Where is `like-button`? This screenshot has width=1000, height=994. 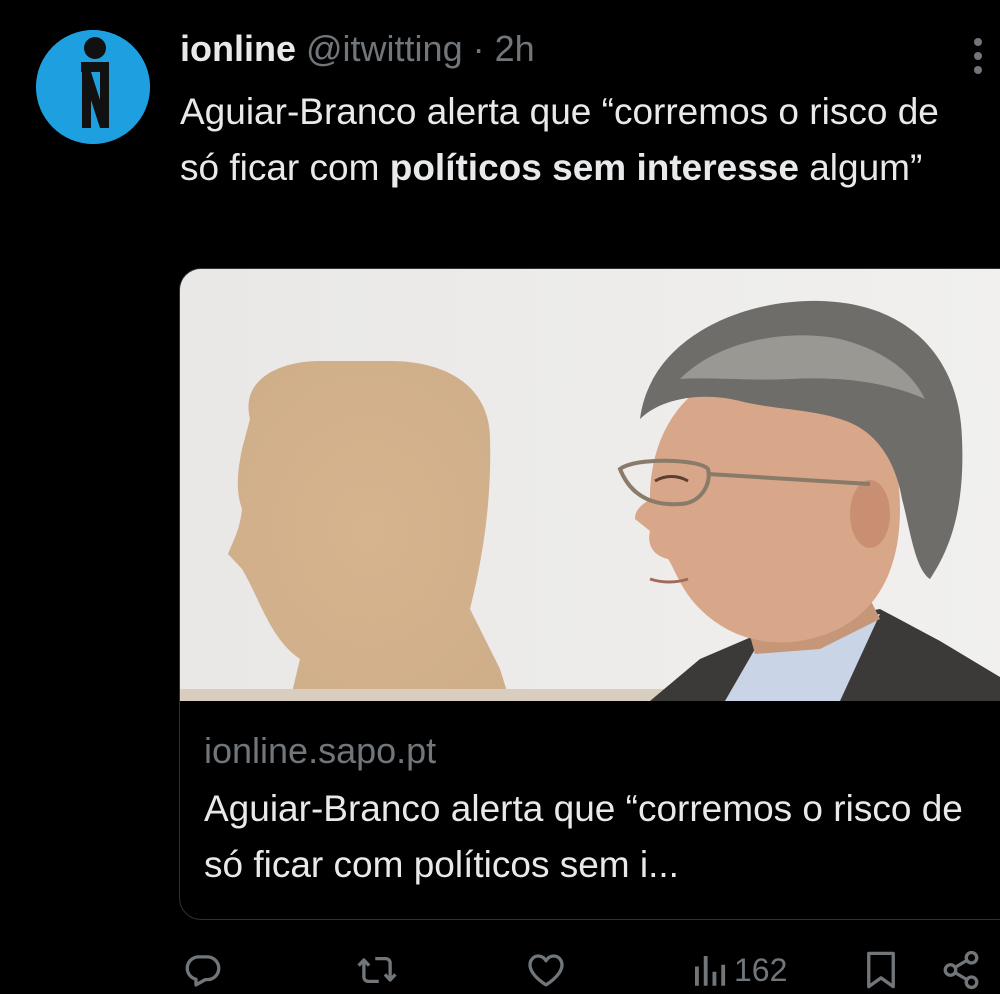
like-button is located at coordinates (546, 970).